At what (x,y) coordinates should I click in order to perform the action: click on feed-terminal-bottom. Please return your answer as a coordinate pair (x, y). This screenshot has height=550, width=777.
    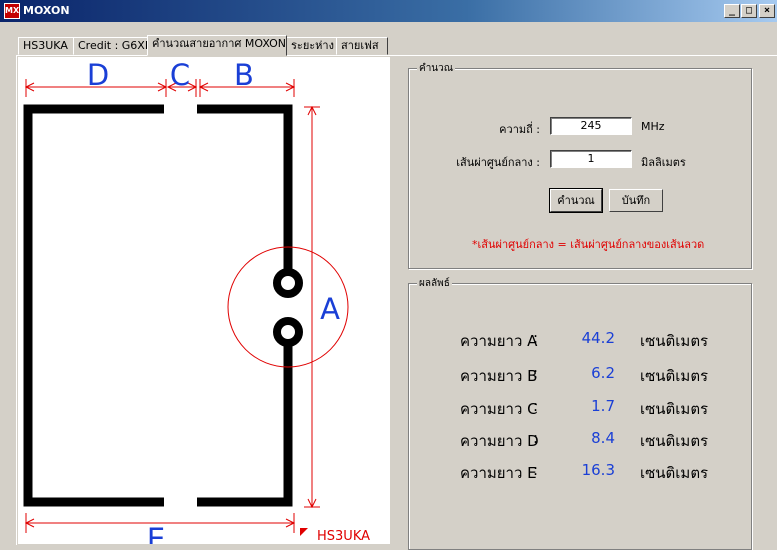
    Looking at the image, I should click on (288, 332).